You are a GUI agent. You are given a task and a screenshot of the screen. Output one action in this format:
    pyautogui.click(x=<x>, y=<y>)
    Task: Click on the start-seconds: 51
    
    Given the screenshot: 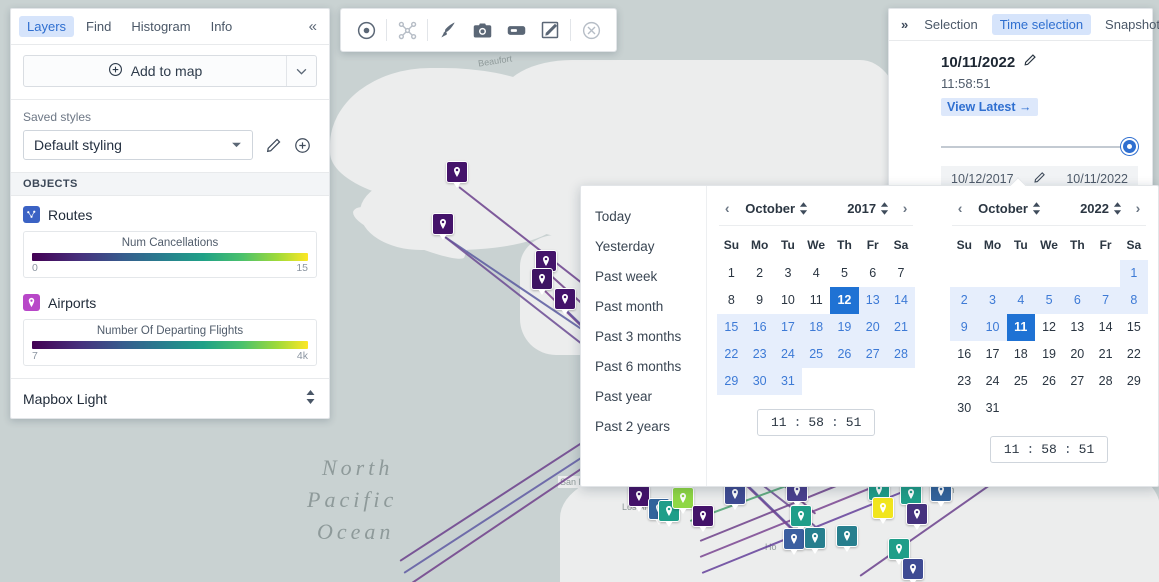 What is the action you would take?
    pyautogui.click(x=854, y=422)
    